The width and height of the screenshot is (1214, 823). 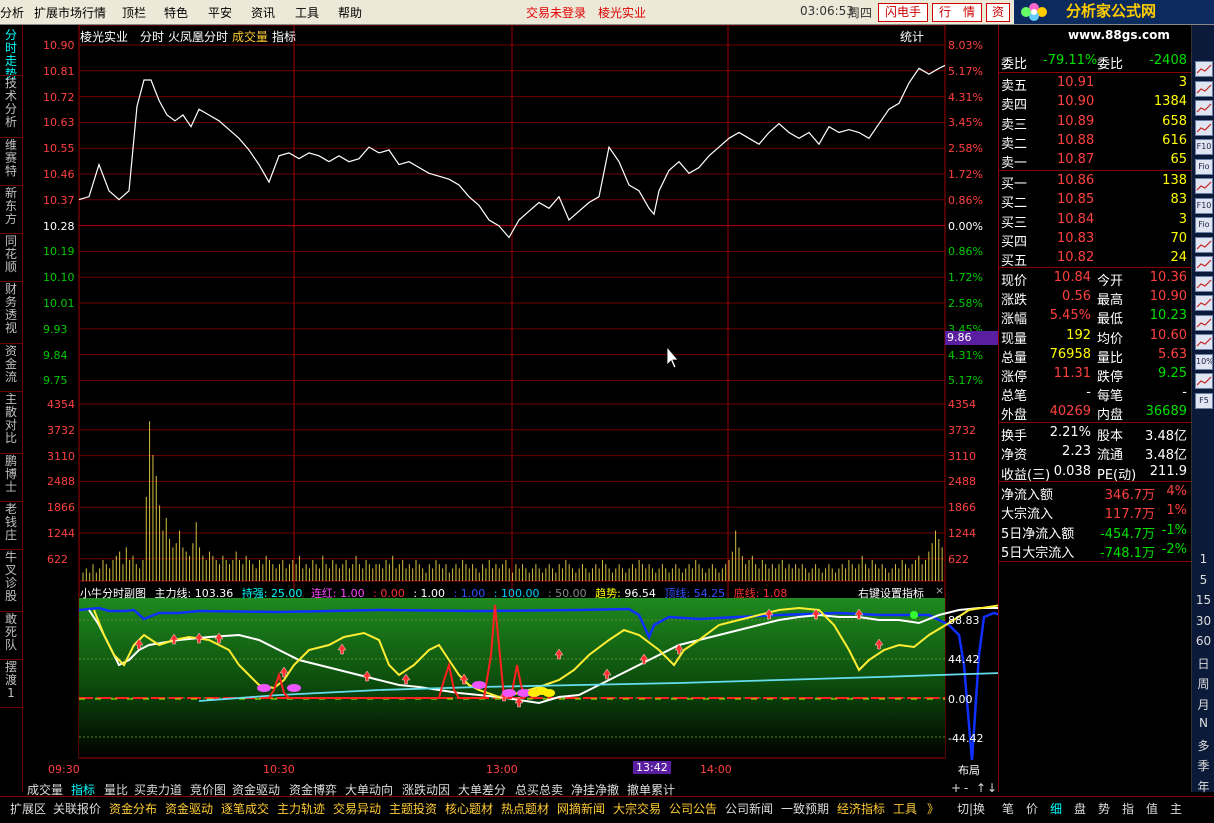 What do you see at coordinates (1203, 683) in the screenshot?
I see `period-6: 周` at bounding box center [1203, 683].